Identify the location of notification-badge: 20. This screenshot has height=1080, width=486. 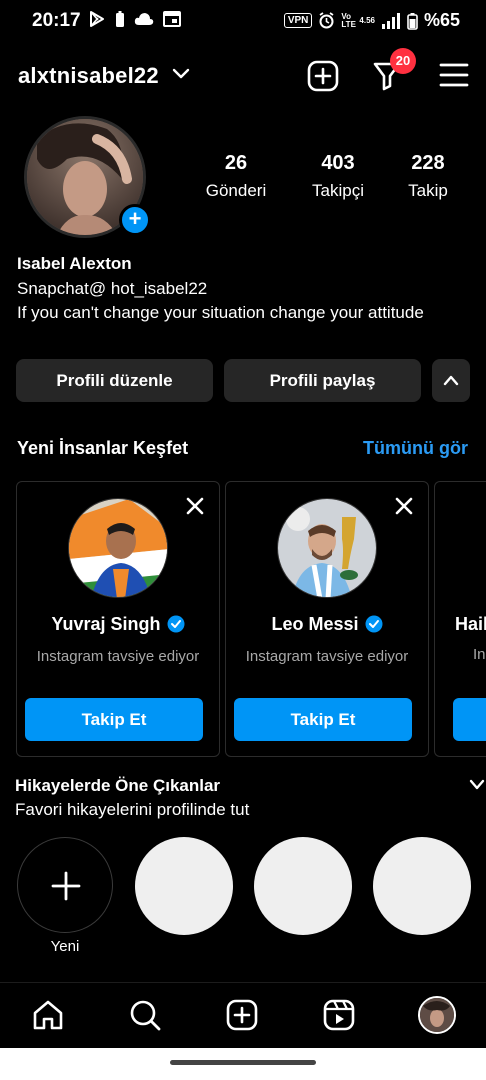
(403, 61).